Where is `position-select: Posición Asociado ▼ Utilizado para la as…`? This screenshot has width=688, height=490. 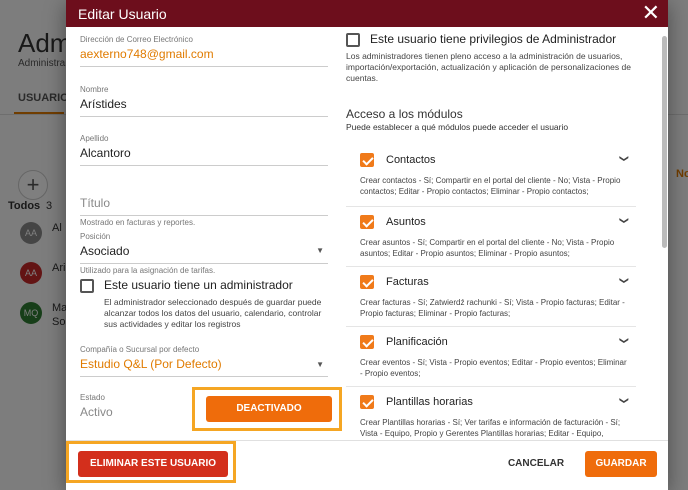 position-select: Posición Asociado ▼ Utilizado para la as… is located at coordinates (204, 253).